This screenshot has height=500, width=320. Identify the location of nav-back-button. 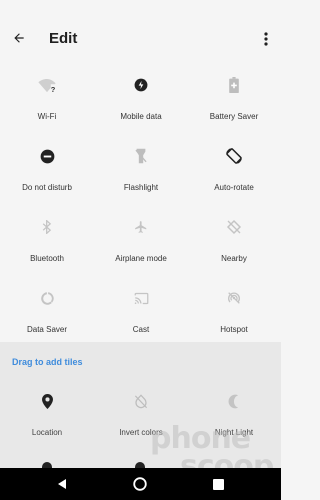
(62, 484).